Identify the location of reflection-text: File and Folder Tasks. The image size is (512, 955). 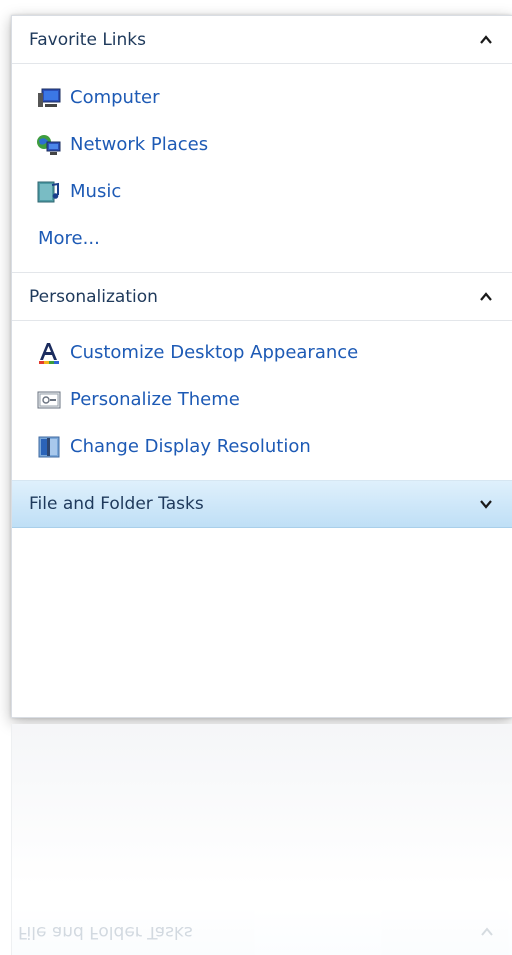
(105, 932).